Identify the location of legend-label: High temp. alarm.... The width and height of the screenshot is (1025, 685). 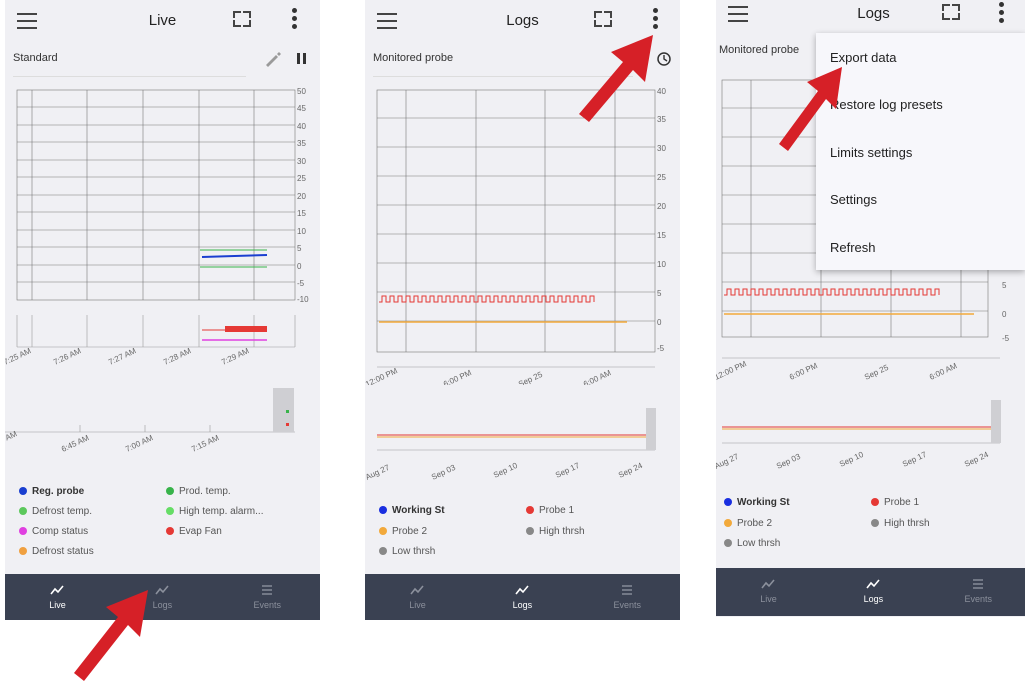
(221, 511).